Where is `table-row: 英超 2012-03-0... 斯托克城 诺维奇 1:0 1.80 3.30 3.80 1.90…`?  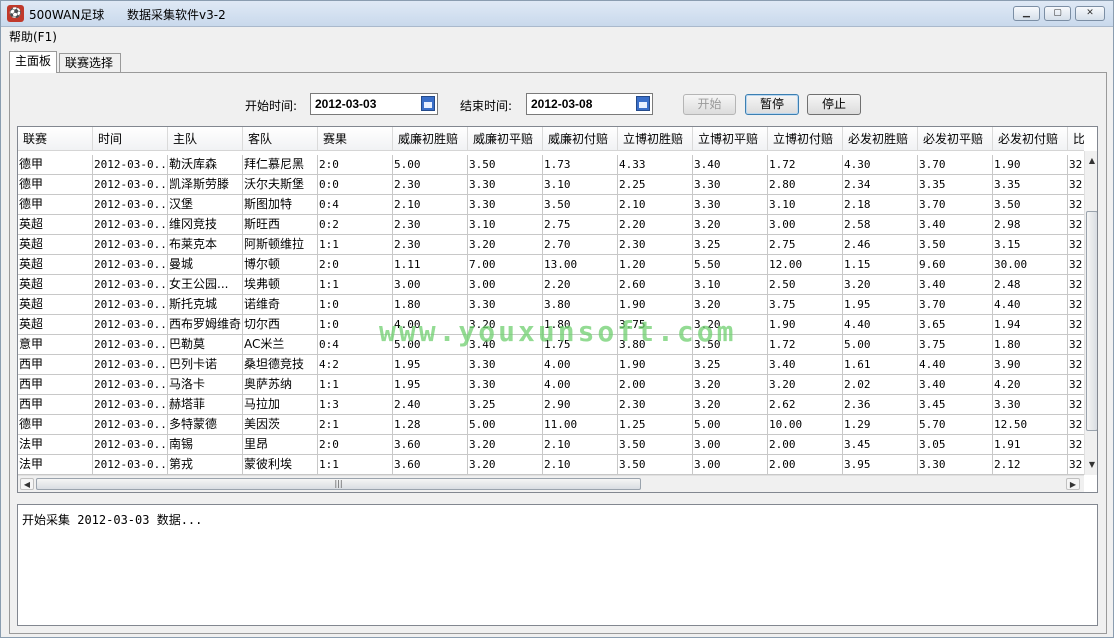 table-row: 英超 2012-03-0... 斯托克城 诺维奇 1:0 1.80 3.30 3.80 1.90… is located at coordinates (551, 305).